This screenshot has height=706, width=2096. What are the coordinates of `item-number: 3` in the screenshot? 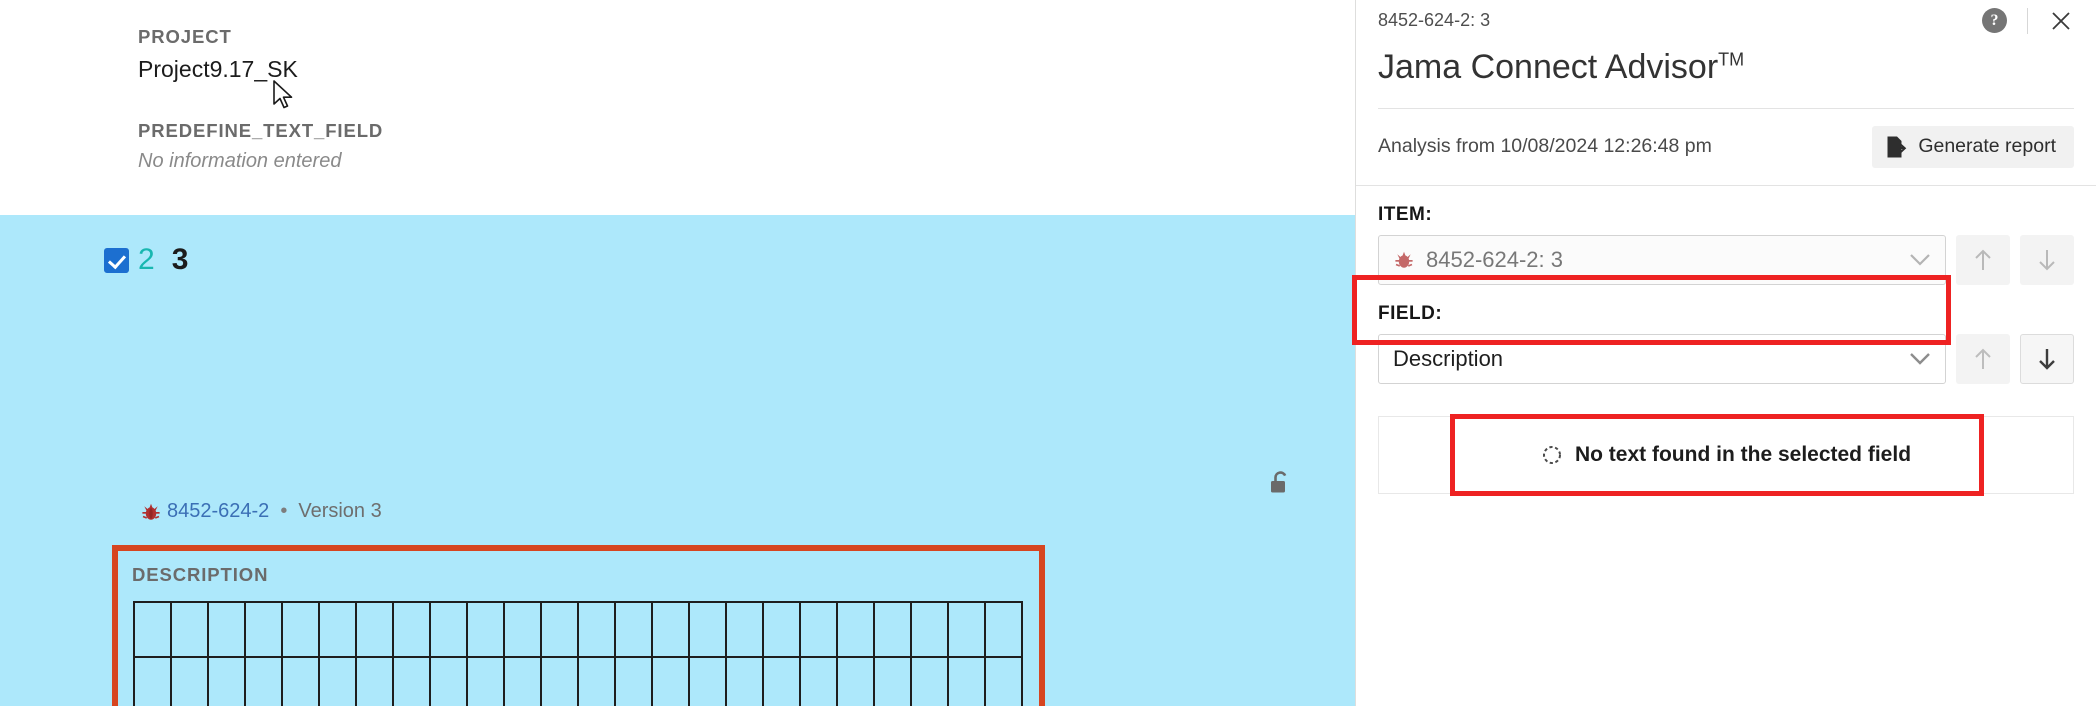 It's located at (180, 259).